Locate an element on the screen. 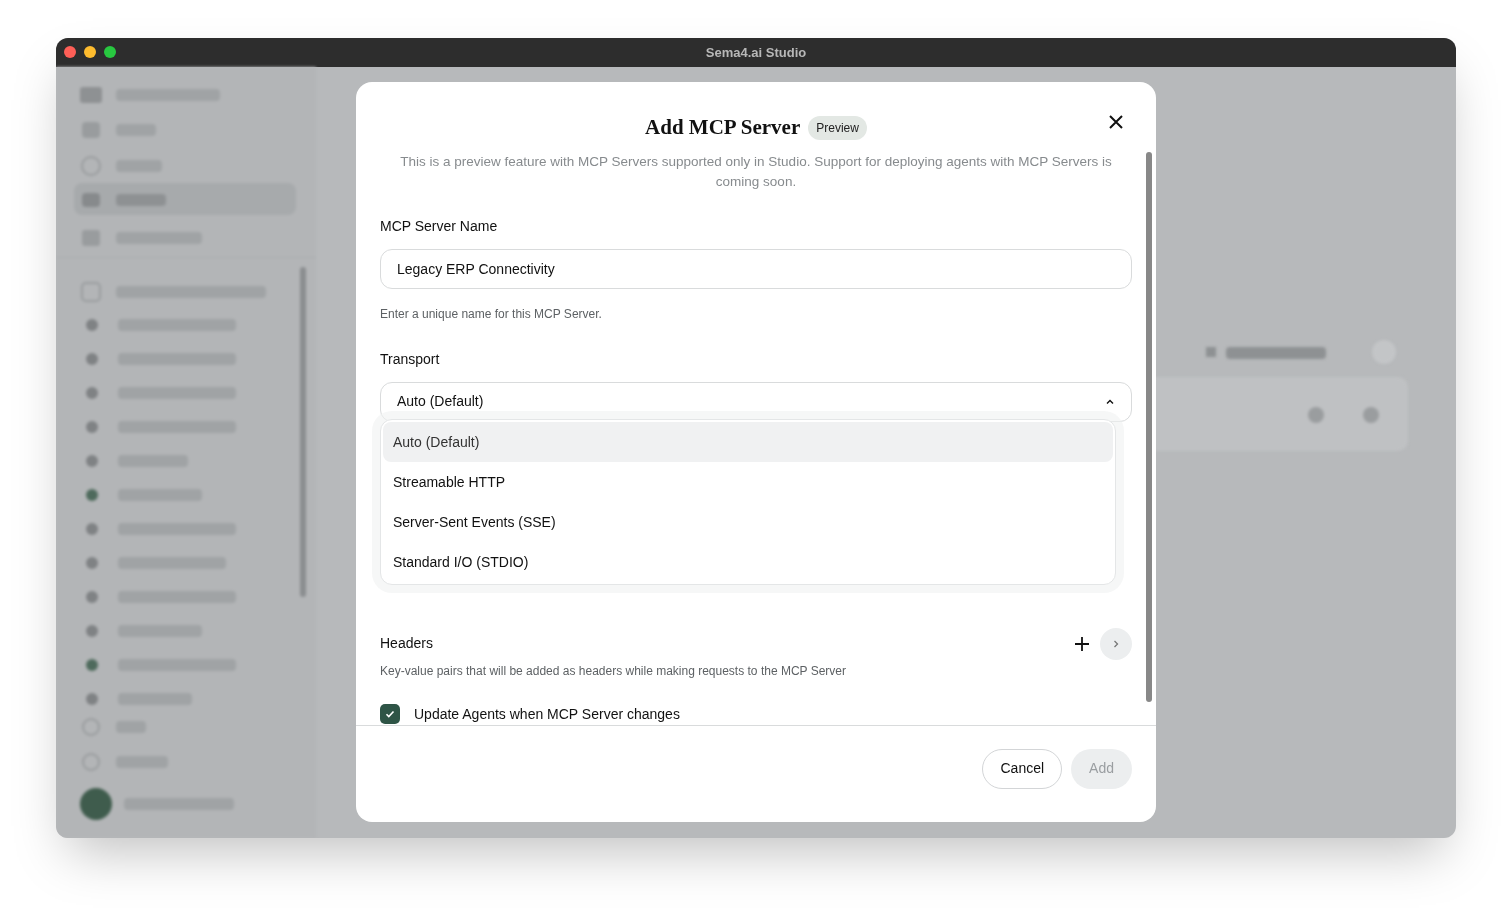 This screenshot has width=1512, height=912. dropdown-option: Streamable HTTP is located at coordinates (748, 482).